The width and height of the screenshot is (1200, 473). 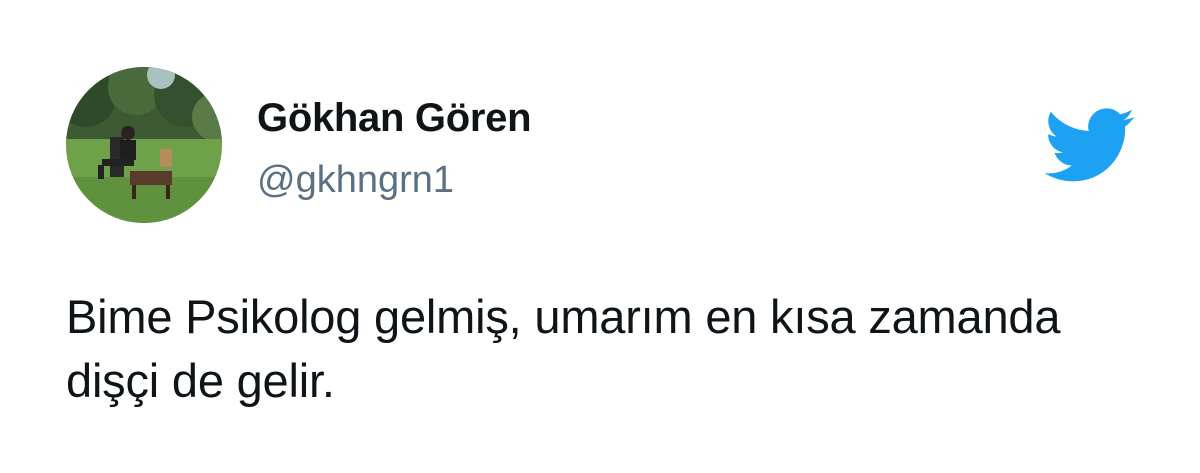 What do you see at coordinates (355, 180) in the screenshot?
I see `user-handle: @gkhngrn1` at bounding box center [355, 180].